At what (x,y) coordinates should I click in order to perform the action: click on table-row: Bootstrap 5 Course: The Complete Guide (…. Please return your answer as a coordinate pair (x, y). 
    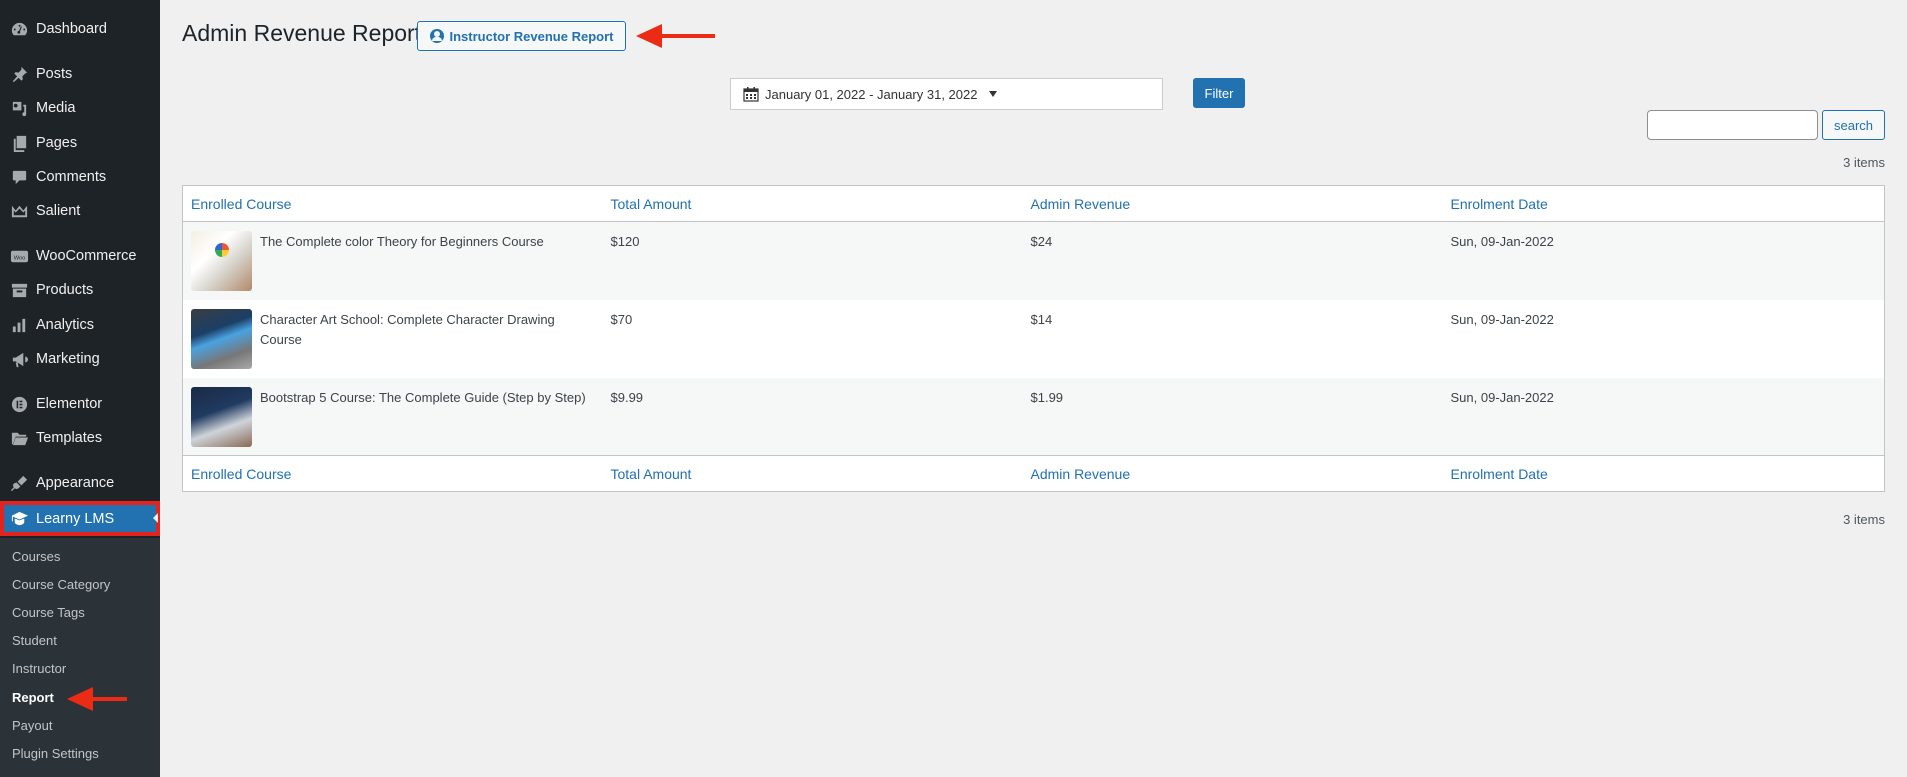
    Looking at the image, I should click on (1033, 416).